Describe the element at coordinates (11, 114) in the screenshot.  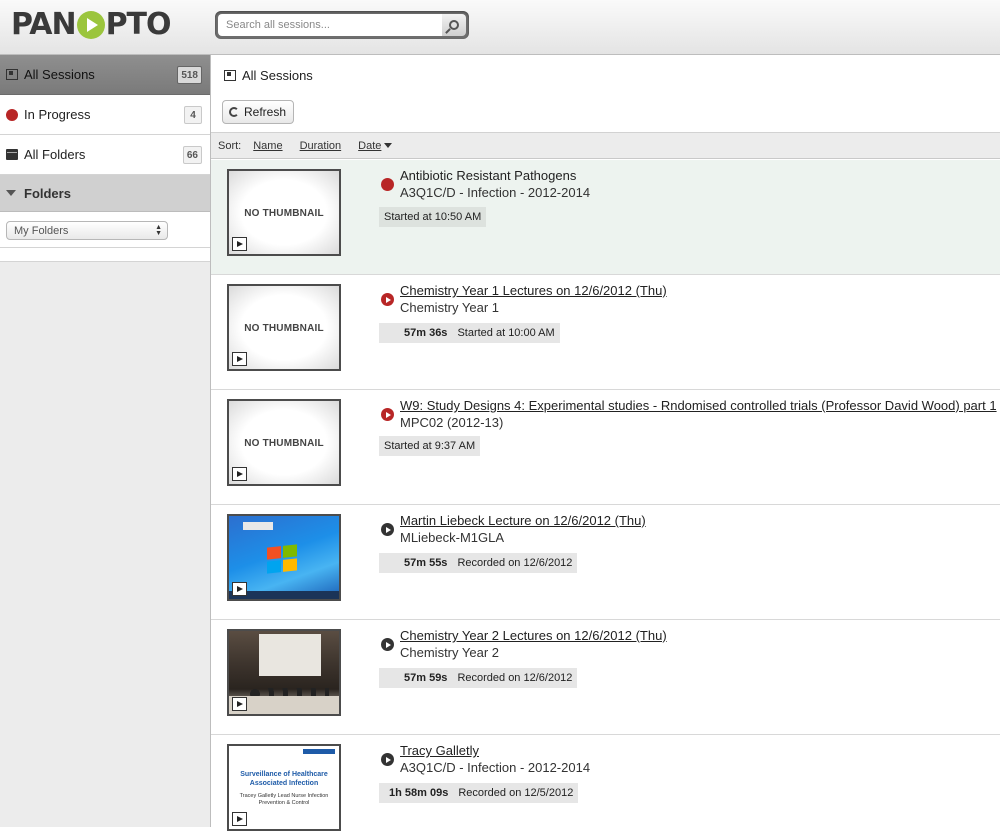
I see `in-progress-icon` at that location.